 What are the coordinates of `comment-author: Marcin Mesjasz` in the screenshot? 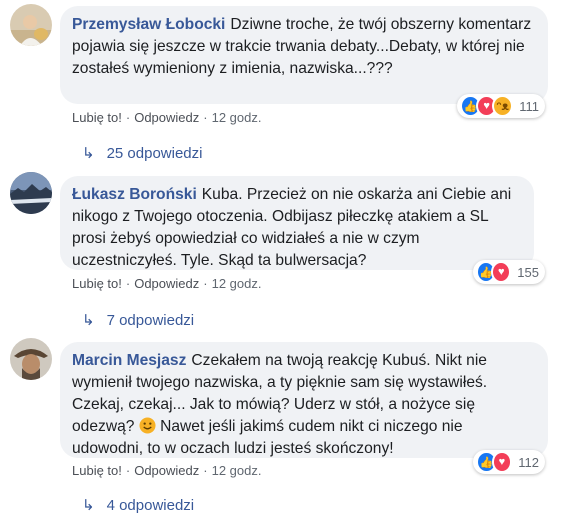 It's located at (129, 360).